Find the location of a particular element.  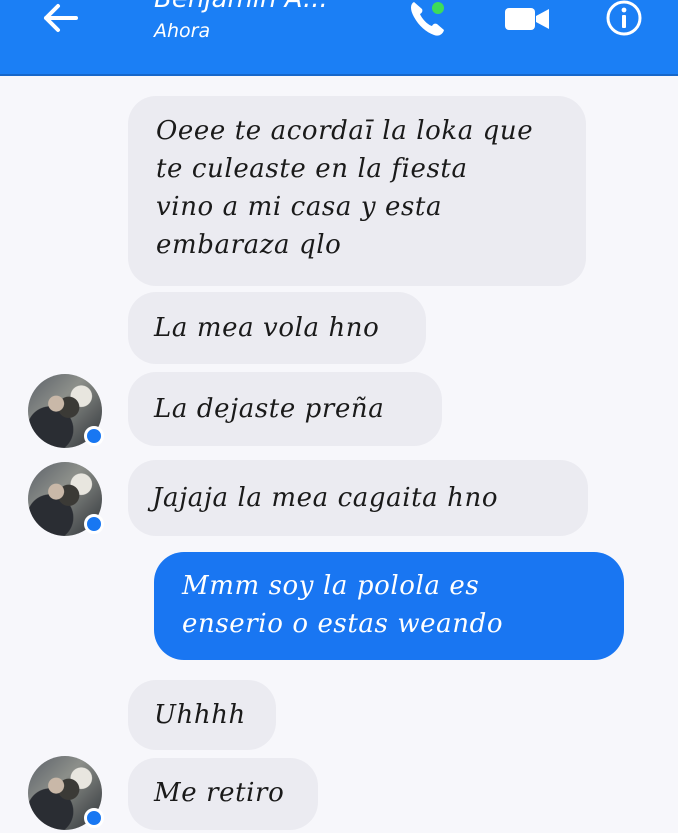

back-arrow-icon is located at coordinates (64, 20).